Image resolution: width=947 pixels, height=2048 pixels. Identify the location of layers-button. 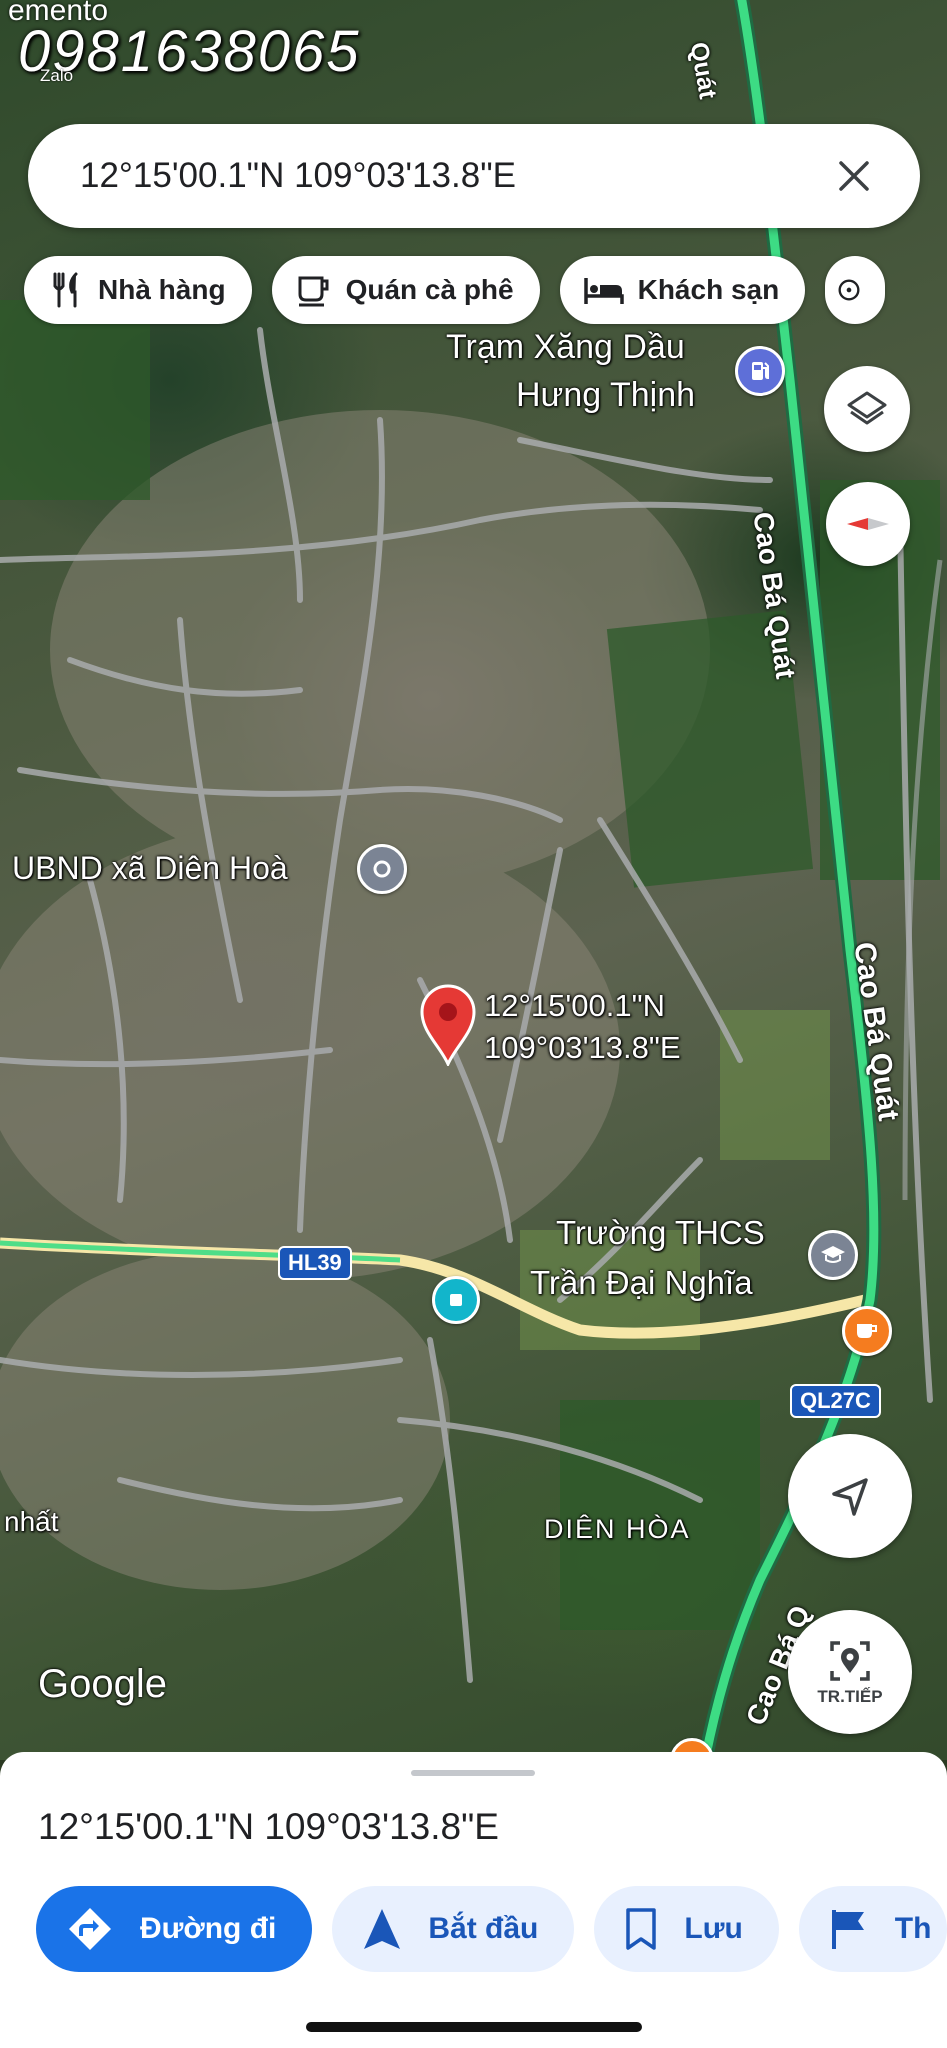
(867, 409).